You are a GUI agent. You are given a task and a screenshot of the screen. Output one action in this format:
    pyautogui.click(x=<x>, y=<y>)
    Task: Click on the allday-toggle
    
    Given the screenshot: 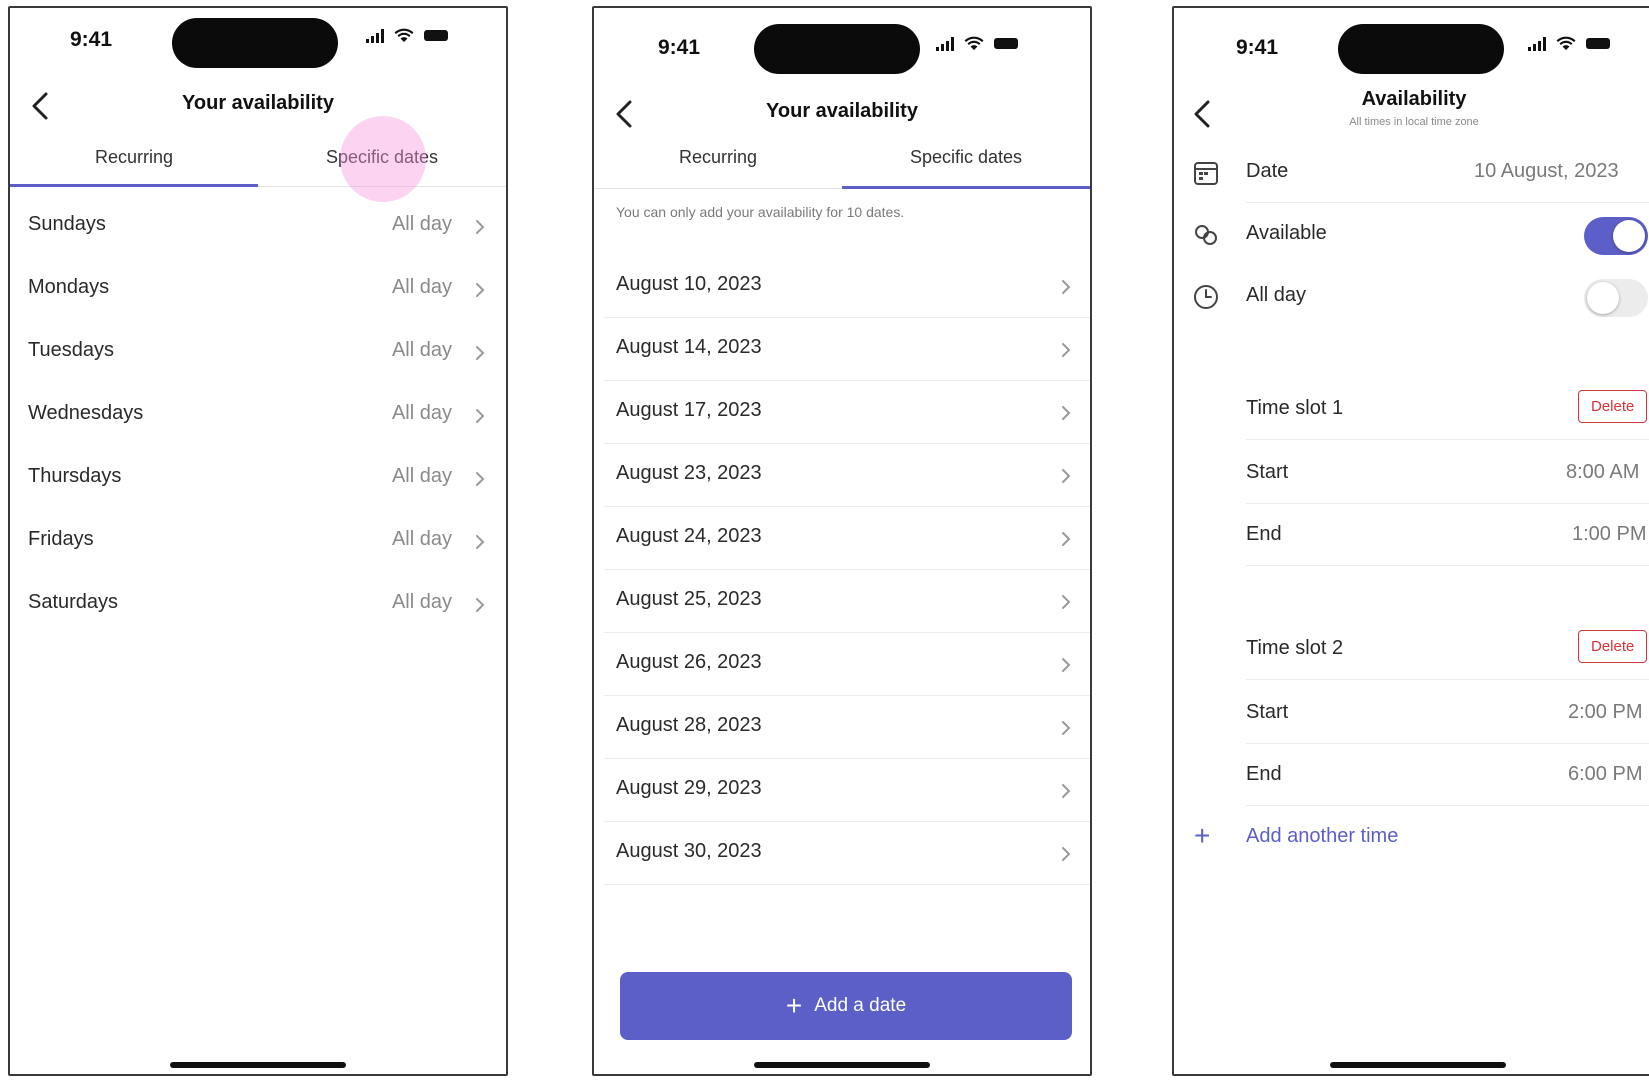 What is the action you would take?
    pyautogui.click(x=1616, y=298)
    